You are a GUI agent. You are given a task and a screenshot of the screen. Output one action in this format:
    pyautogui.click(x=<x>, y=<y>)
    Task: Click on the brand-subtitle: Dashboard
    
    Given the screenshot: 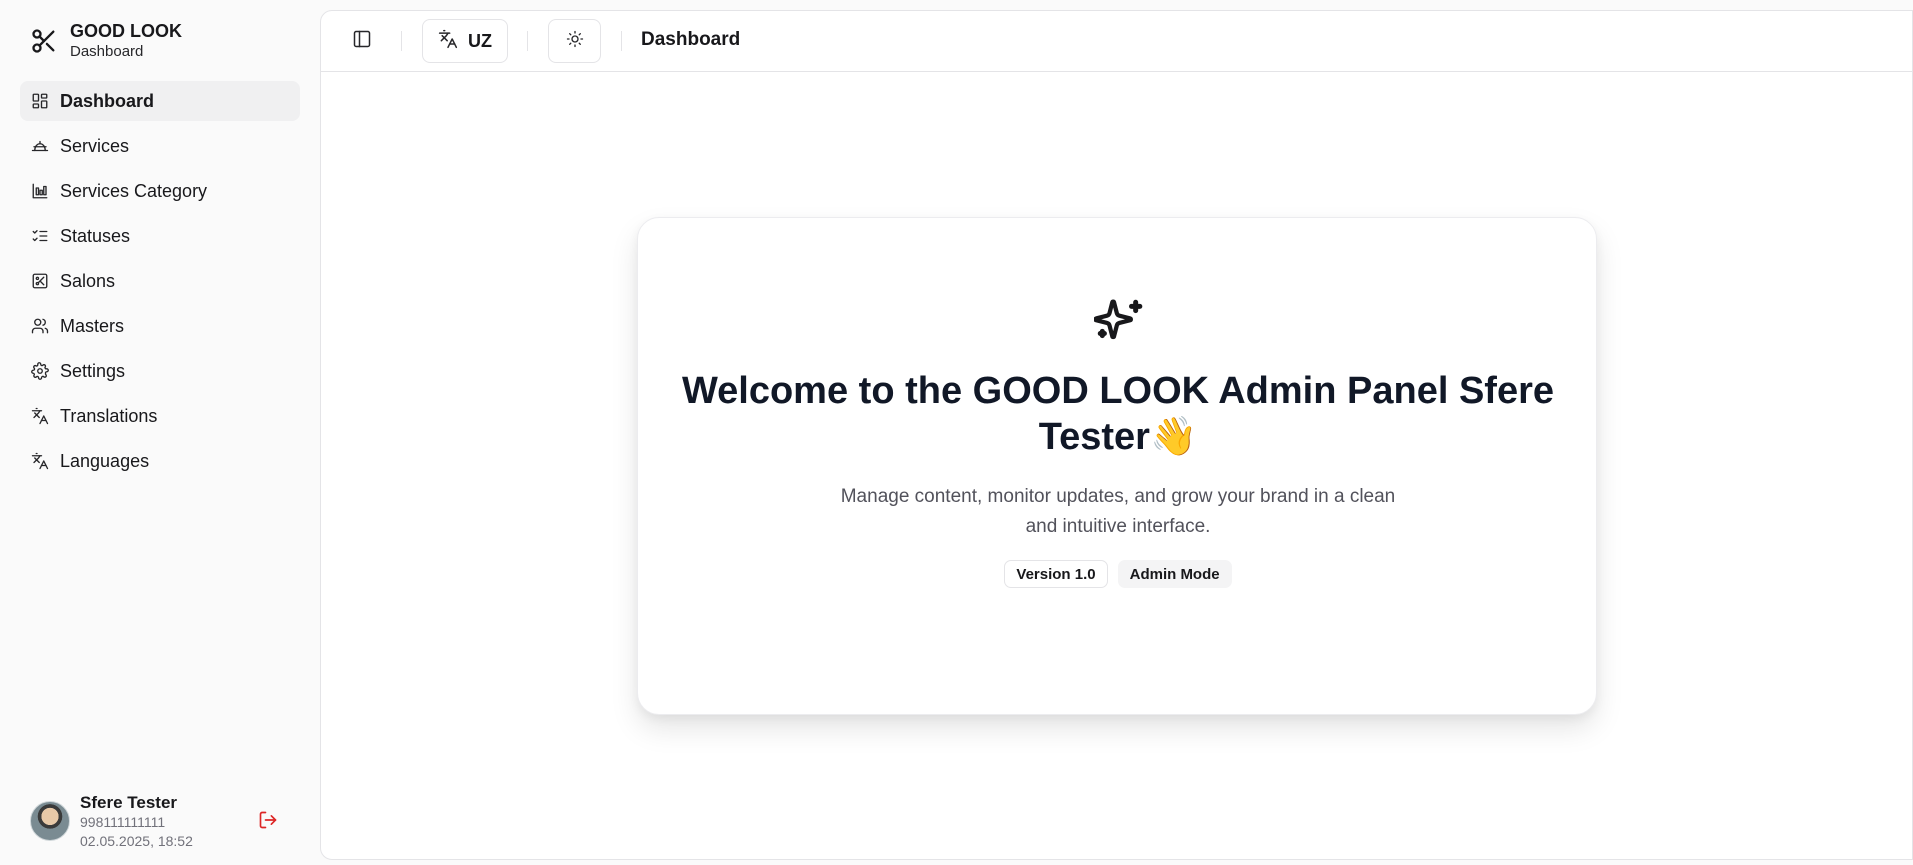 What is the action you would take?
    pyautogui.click(x=107, y=51)
    